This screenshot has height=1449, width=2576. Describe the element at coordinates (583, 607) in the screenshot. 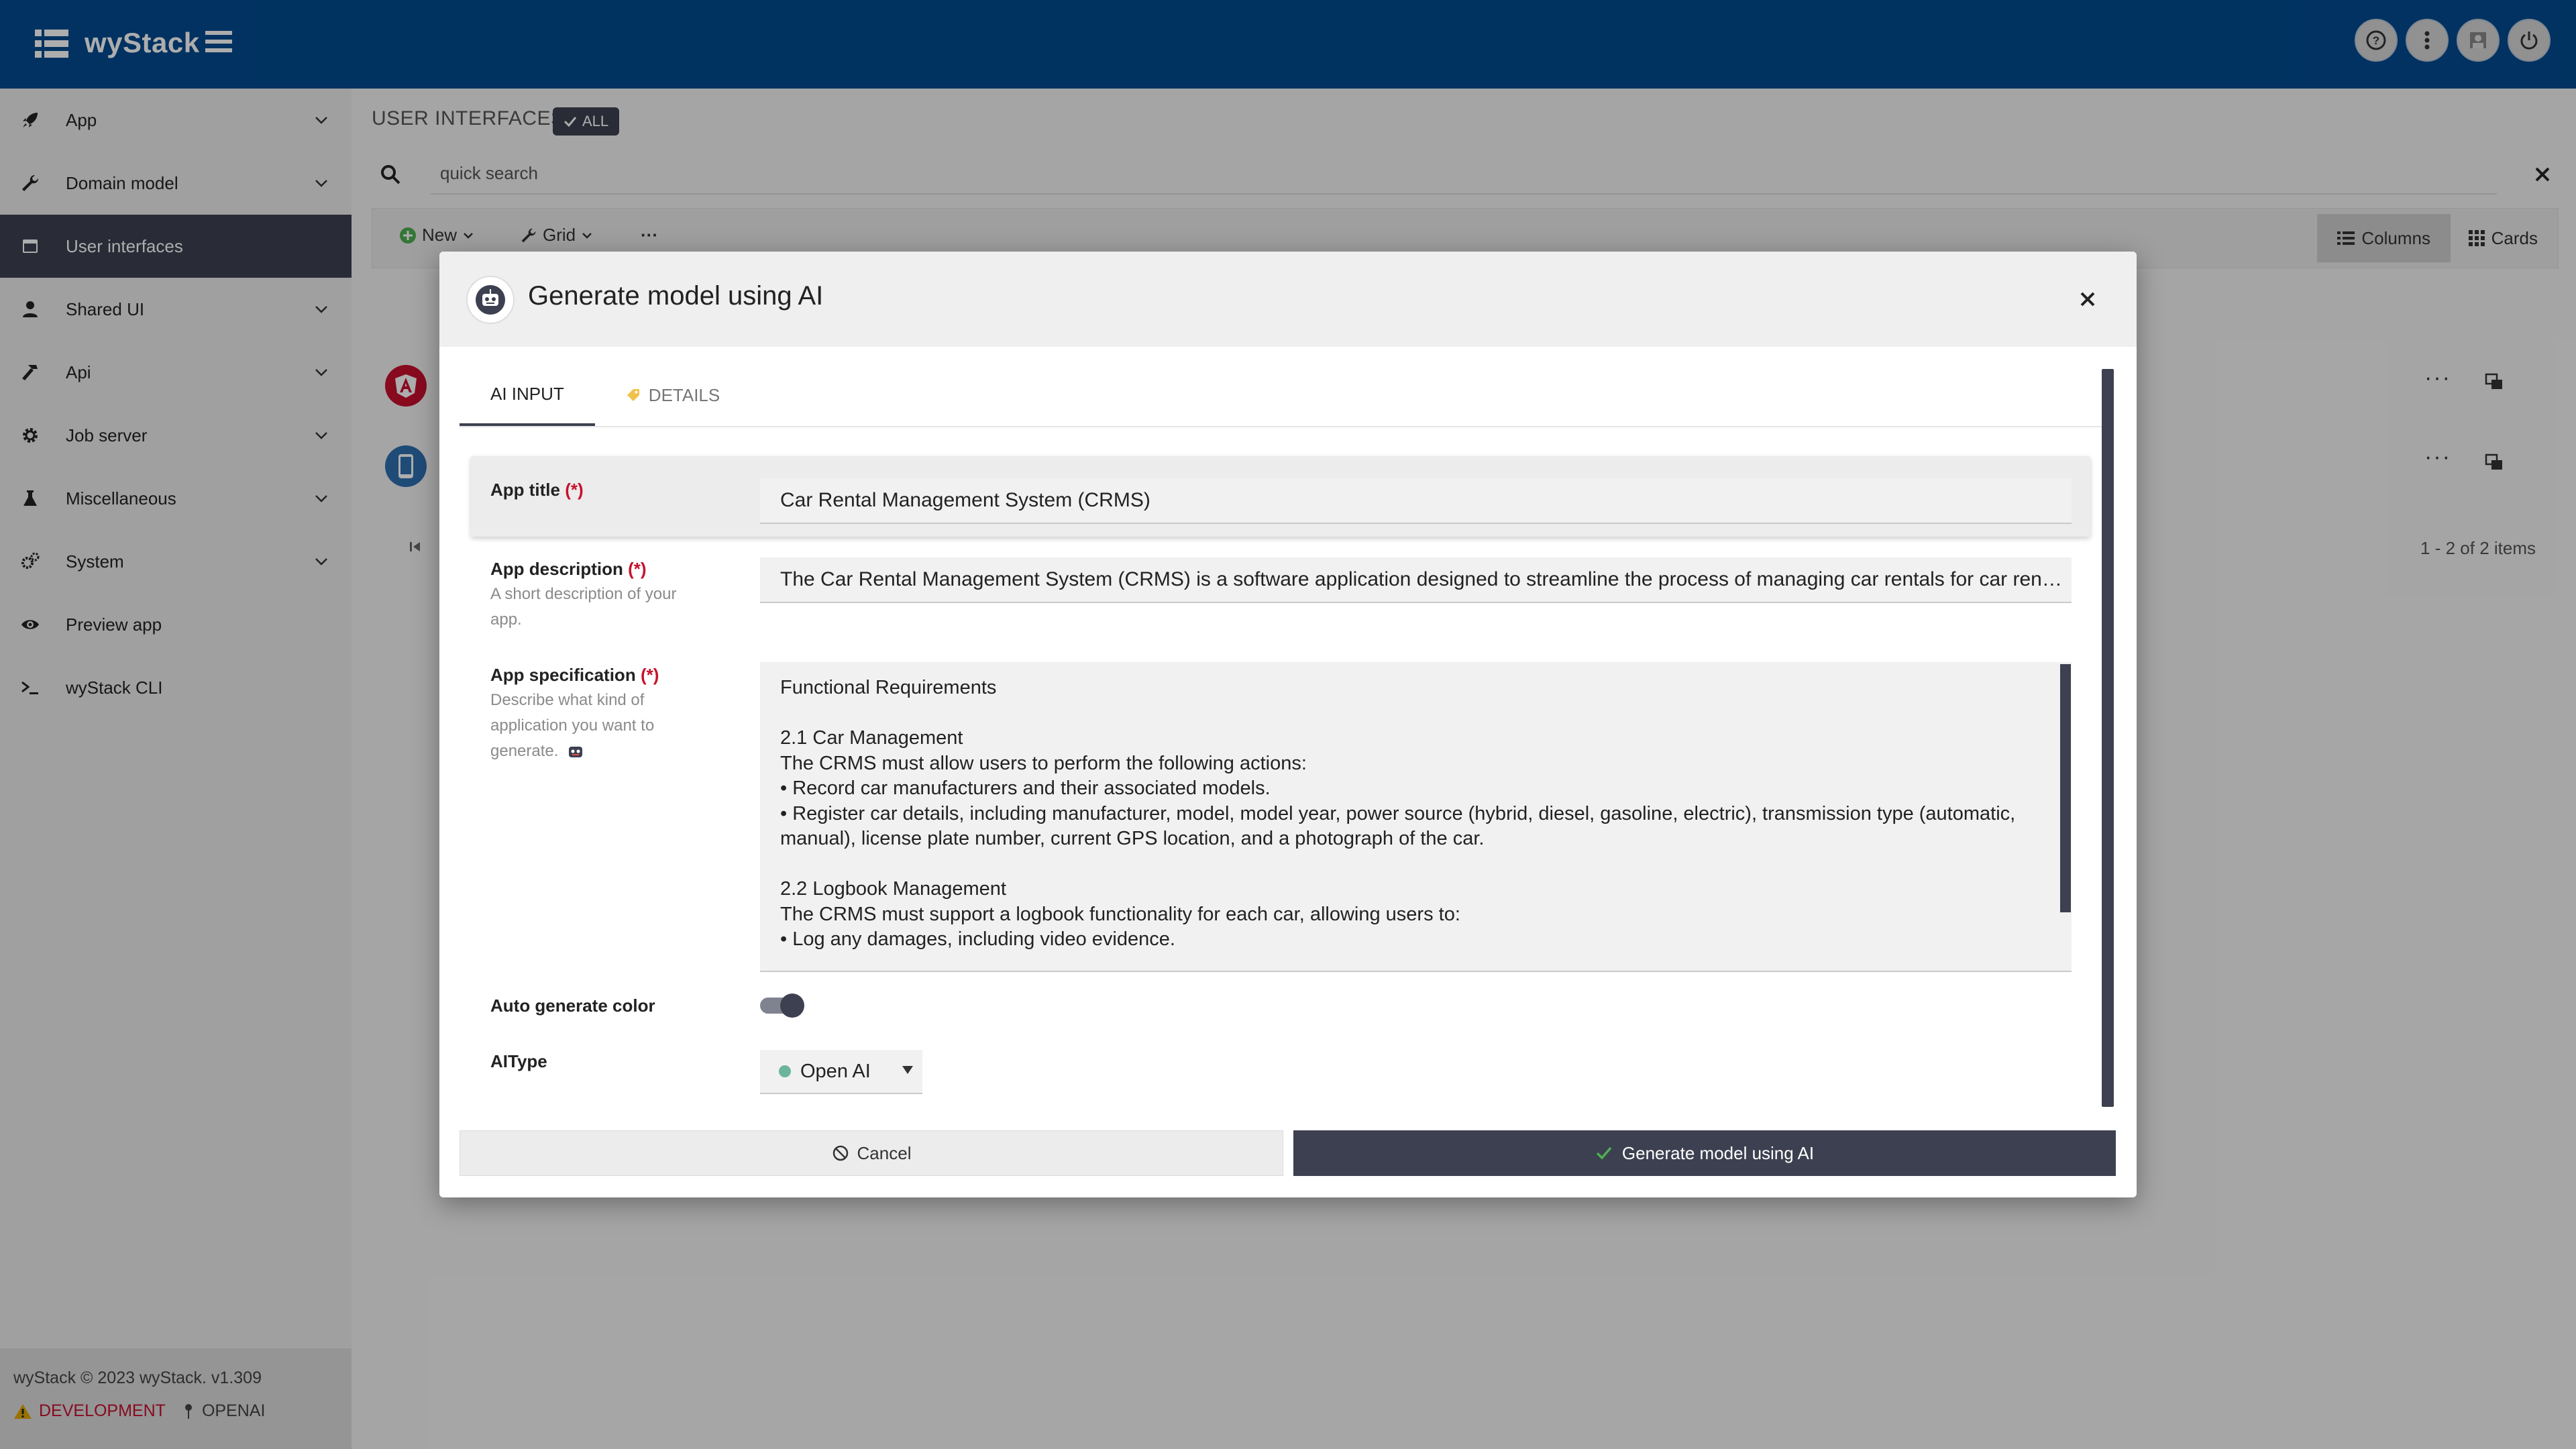

I see `app-description-help: A short description of your app.` at that location.